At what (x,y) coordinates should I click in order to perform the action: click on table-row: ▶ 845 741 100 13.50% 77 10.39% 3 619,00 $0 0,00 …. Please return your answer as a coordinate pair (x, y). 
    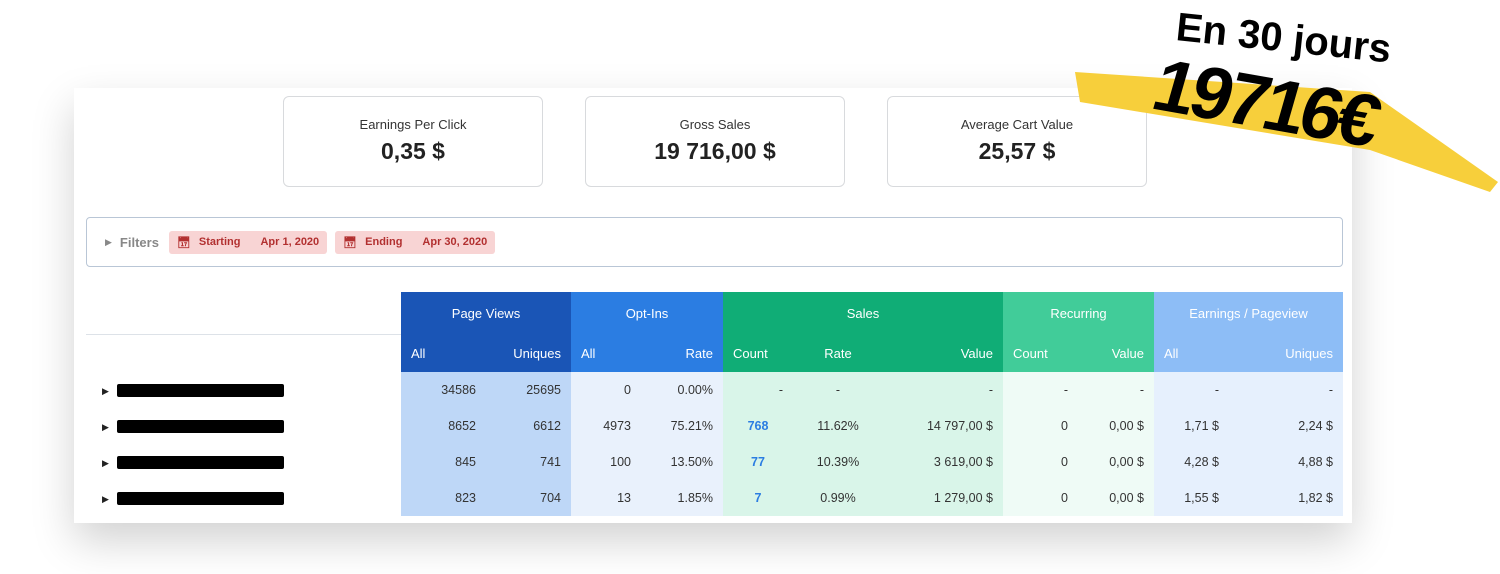
    Looking at the image, I should click on (714, 462).